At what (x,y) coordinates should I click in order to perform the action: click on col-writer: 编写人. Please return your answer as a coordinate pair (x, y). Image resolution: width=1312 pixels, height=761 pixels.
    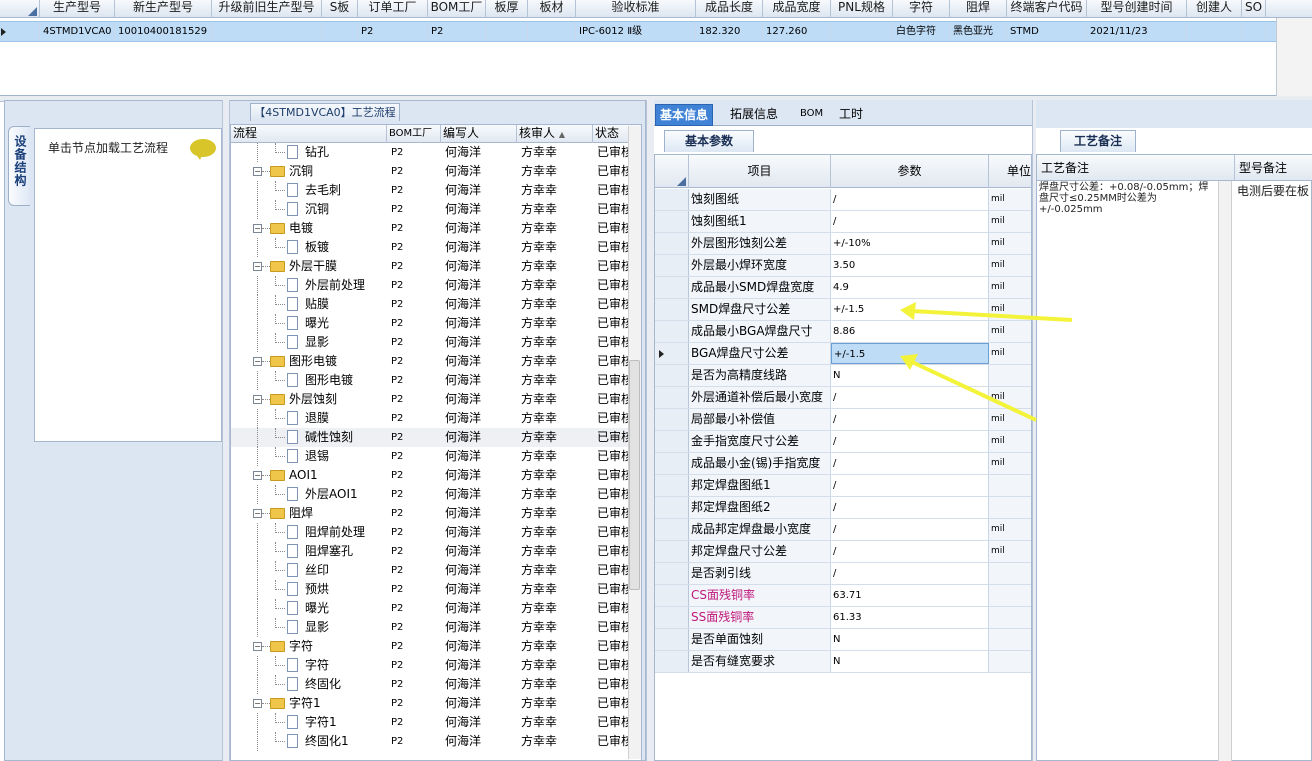
    Looking at the image, I should click on (479, 134).